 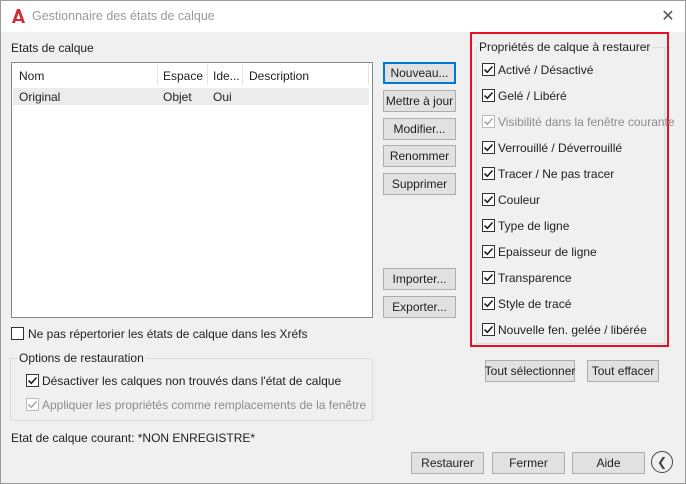 I want to click on apply-as-viewport-overrides-checkbox, so click(x=32, y=404).